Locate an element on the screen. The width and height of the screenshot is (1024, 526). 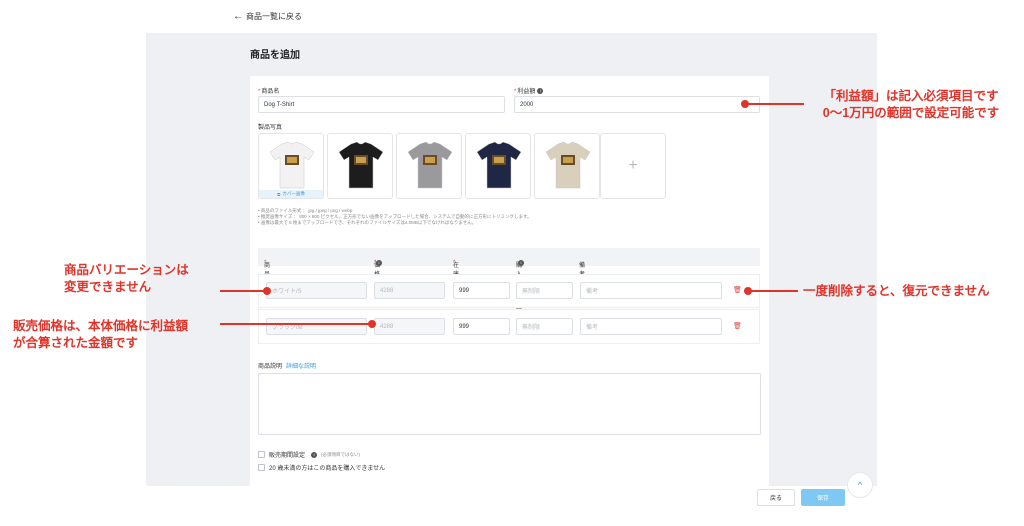
product-photo: ⧉ カバー画像 is located at coordinates (291, 166).